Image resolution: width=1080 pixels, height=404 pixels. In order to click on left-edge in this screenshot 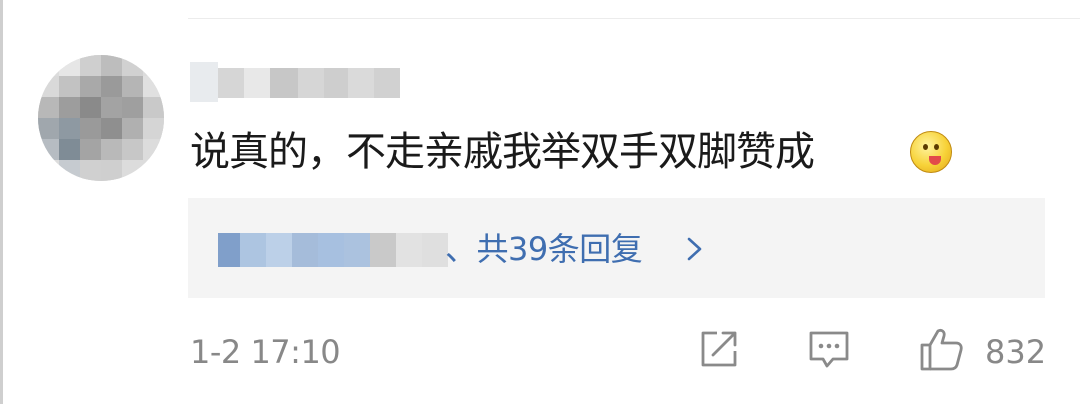, I will do `click(1, 202)`.